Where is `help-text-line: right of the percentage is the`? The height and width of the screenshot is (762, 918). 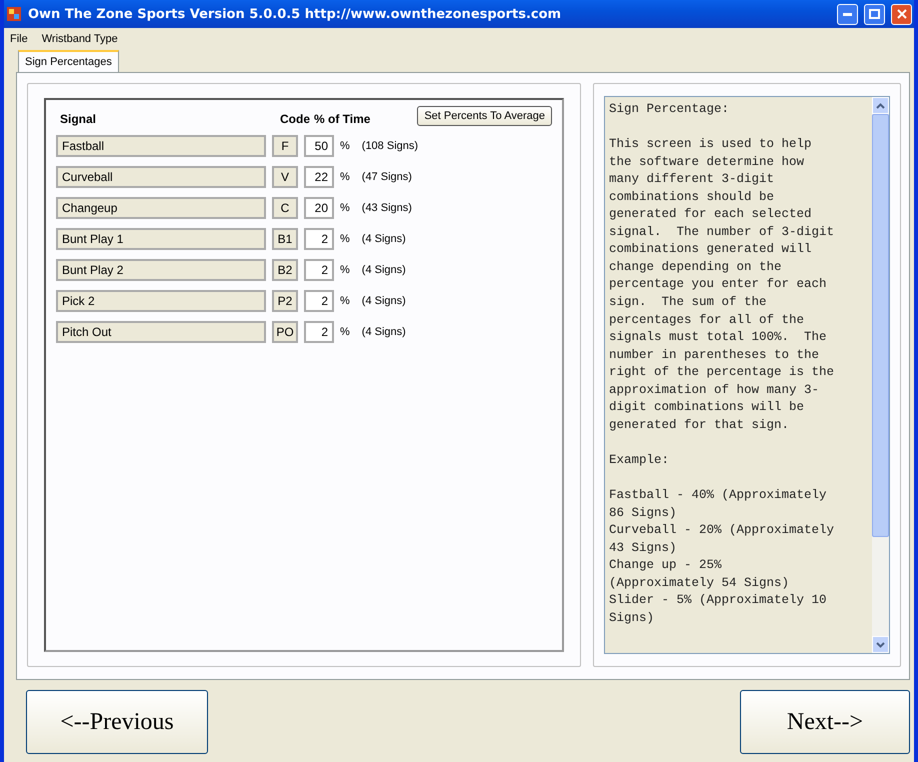
help-text-line: right of the percentage is the is located at coordinates (722, 373).